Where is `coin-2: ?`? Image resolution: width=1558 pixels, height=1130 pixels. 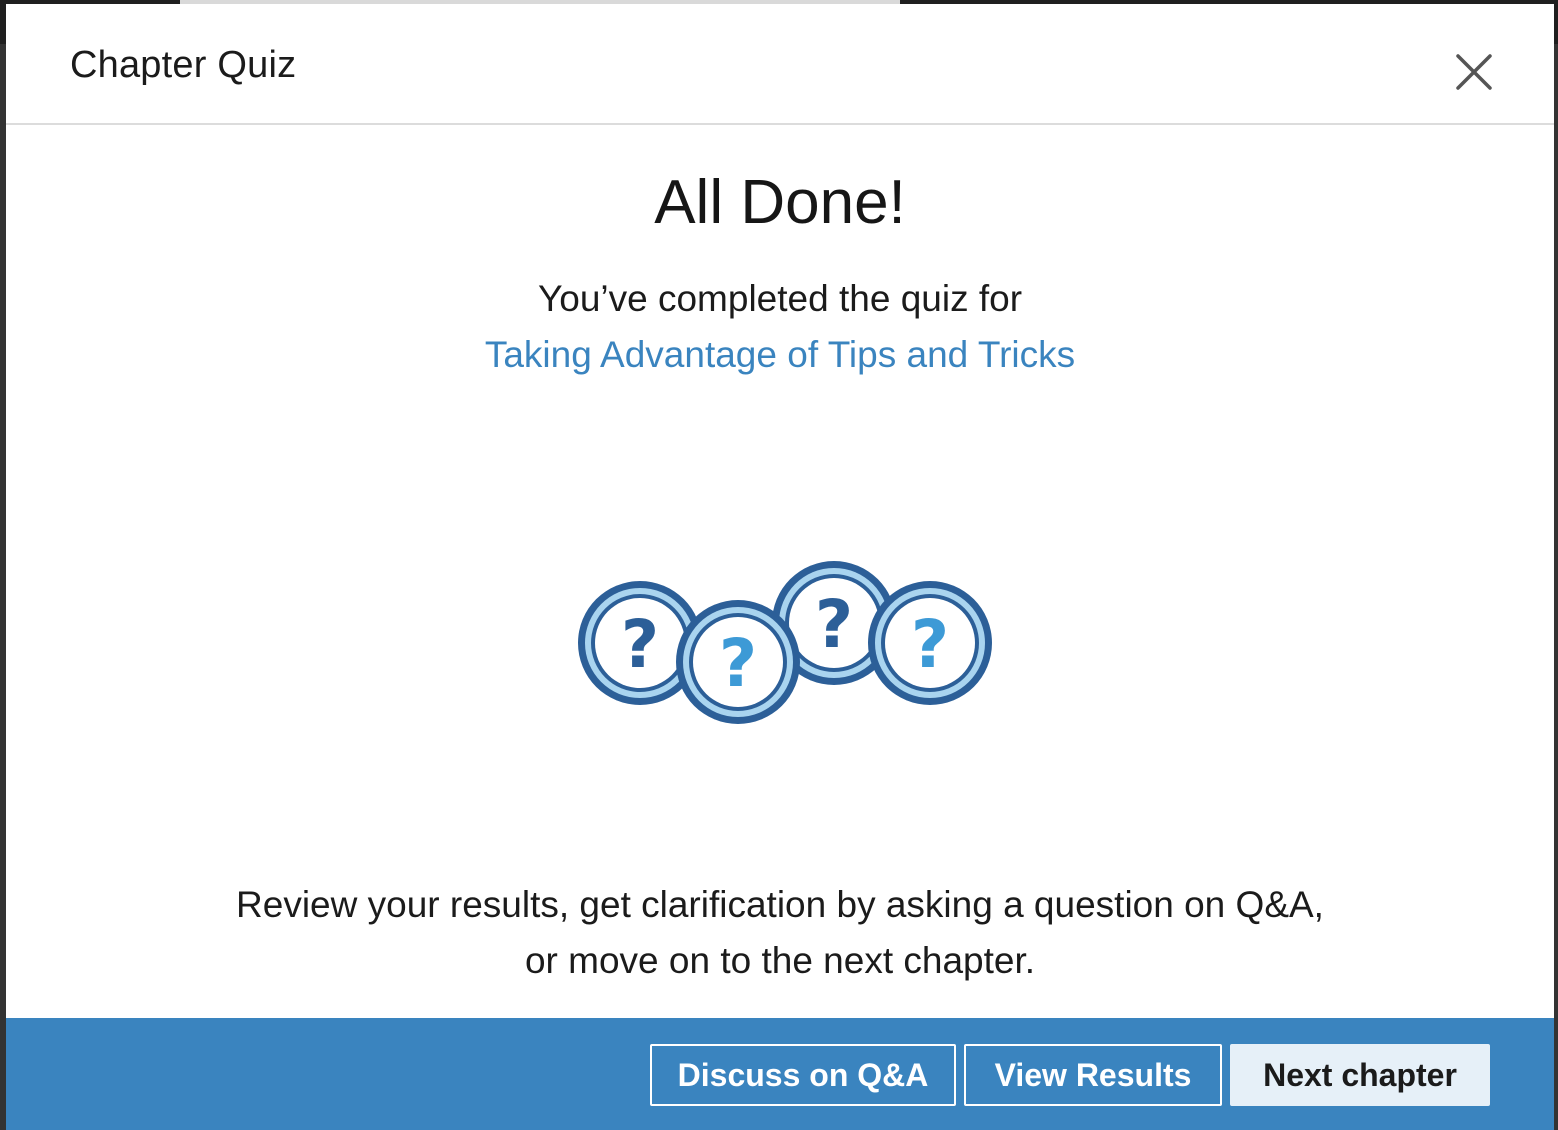 coin-2: ? is located at coordinates (738, 662).